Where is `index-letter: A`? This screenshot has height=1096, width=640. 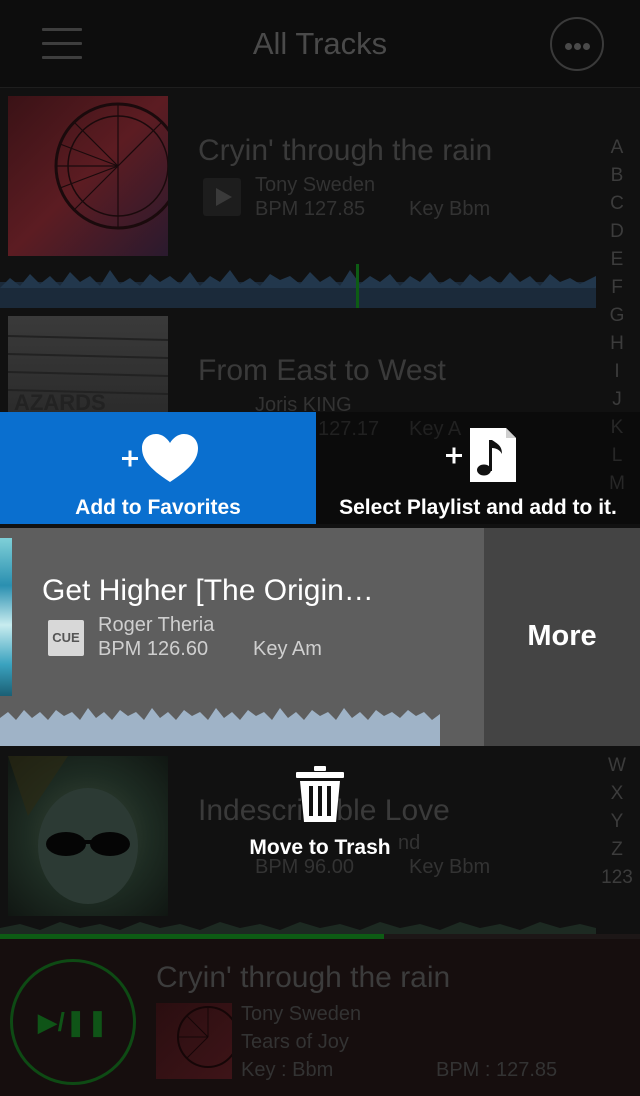 index-letter: A is located at coordinates (617, 148).